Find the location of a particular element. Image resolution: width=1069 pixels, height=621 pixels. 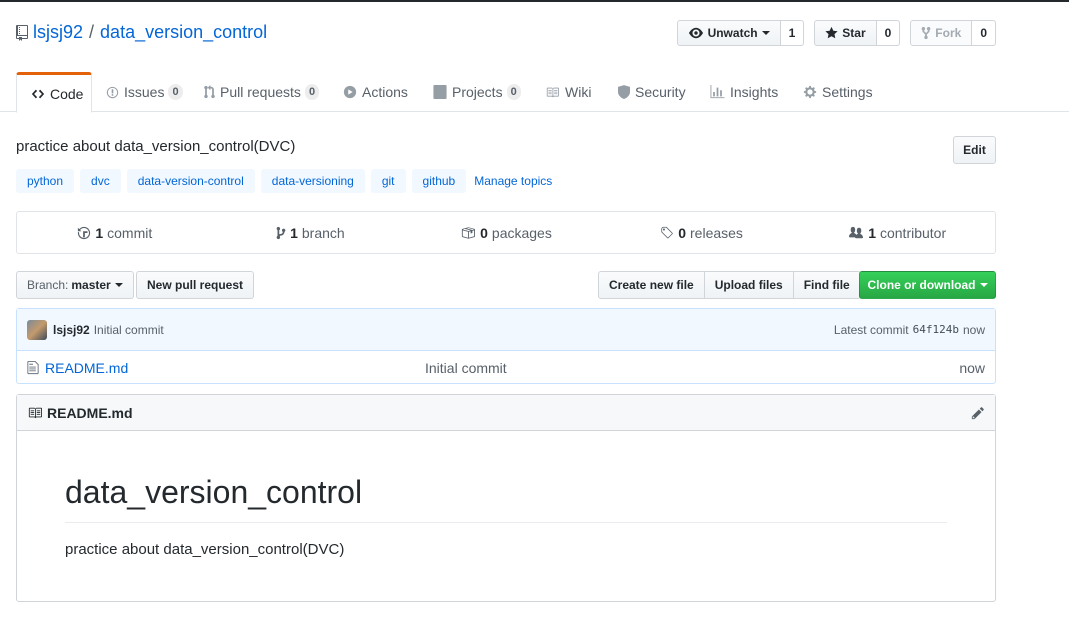

gear-icon is located at coordinates (810, 92).